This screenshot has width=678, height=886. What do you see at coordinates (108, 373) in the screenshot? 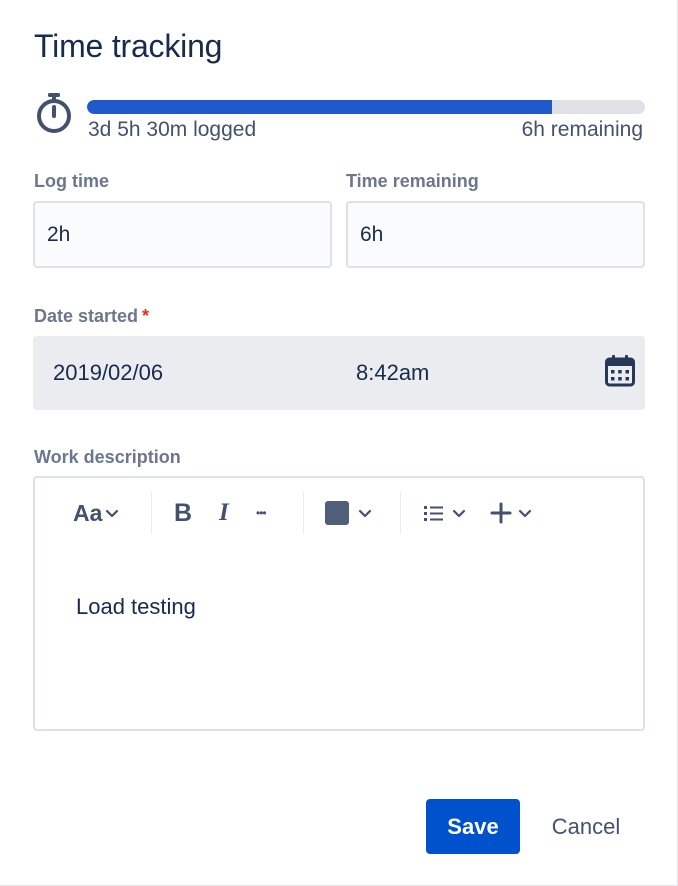
I see `date-value: 2019/02/06` at bounding box center [108, 373].